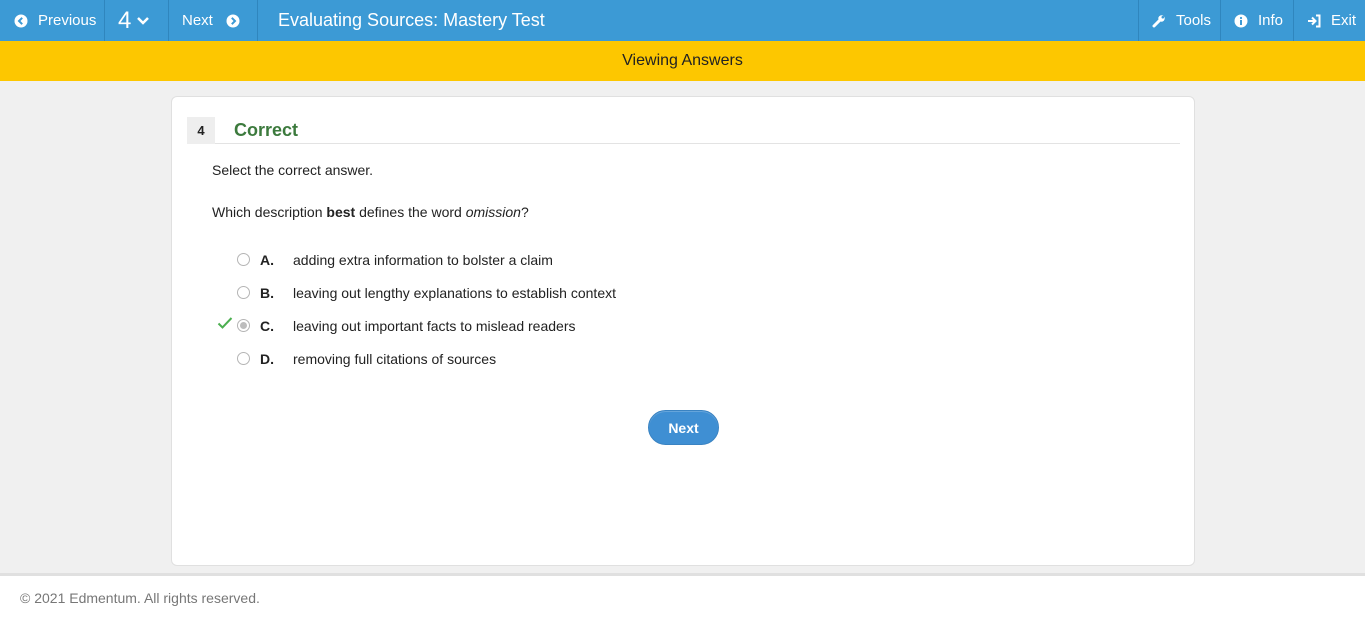  I want to click on test-title: Evaluating Sources: Mastery Test, so click(411, 20).